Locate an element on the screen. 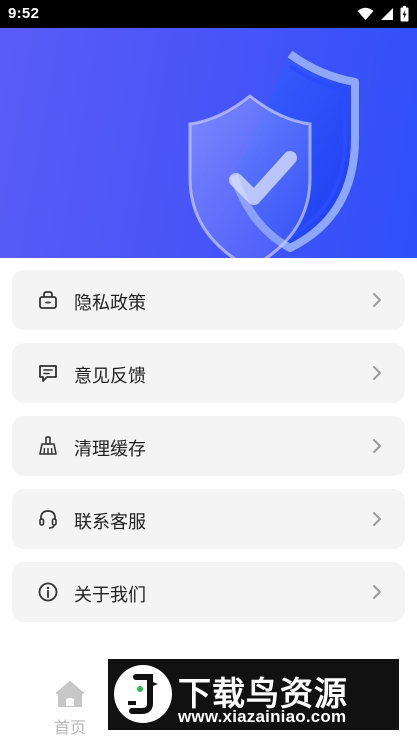 The image size is (417, 741). bird-logo-icon is located at coordinates (143, 694).